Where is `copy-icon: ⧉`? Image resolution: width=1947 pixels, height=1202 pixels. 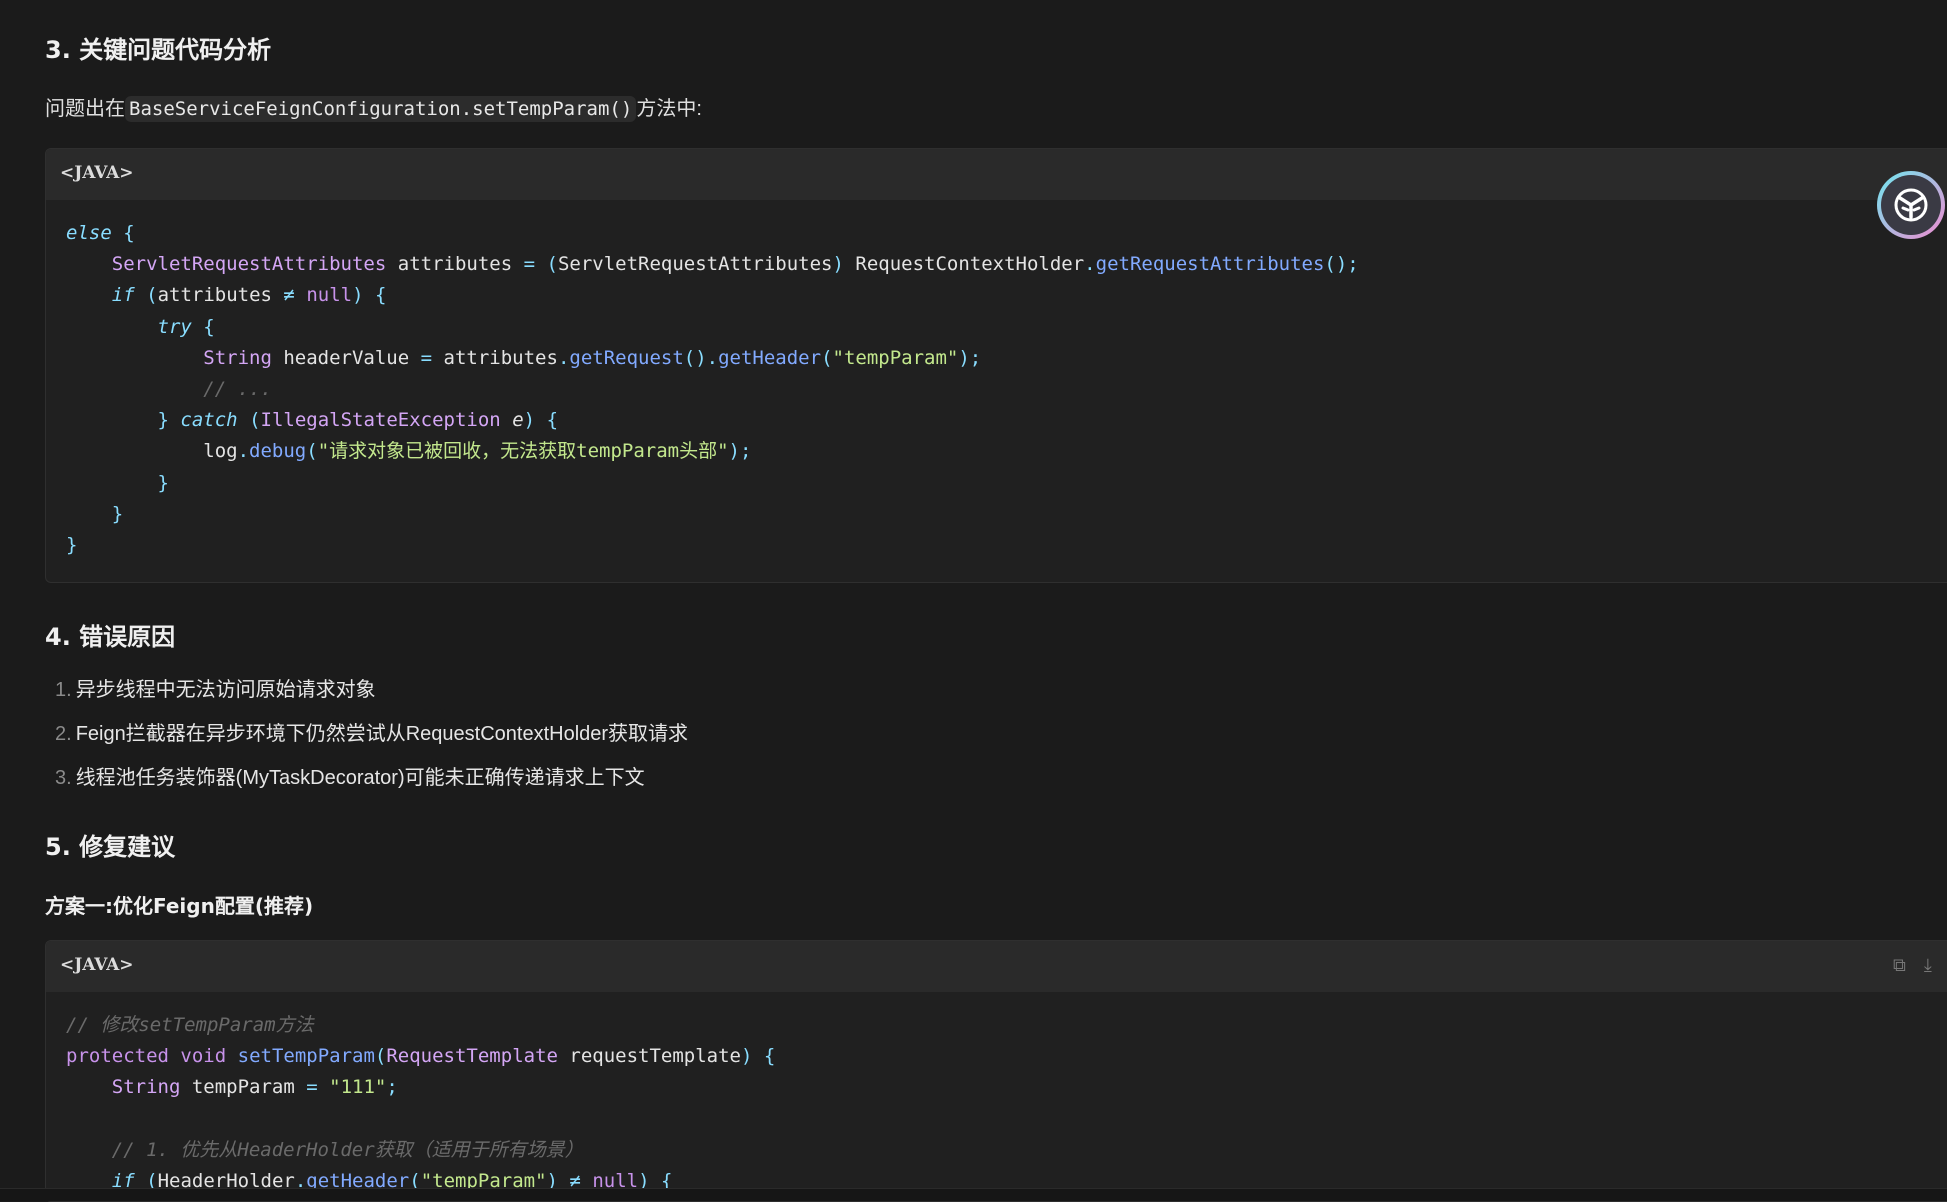 copy-icon: ⧉ is located at coordinates (1899, 965).